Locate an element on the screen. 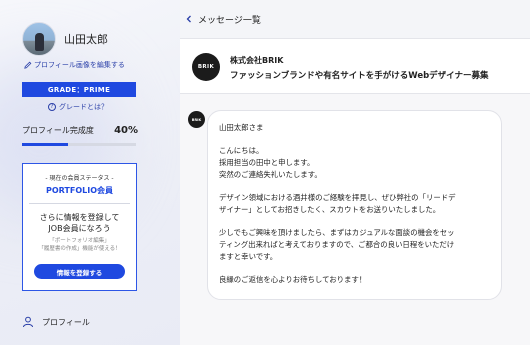  topbar: メッセージ一覧 is located at coordinates (355, 19).